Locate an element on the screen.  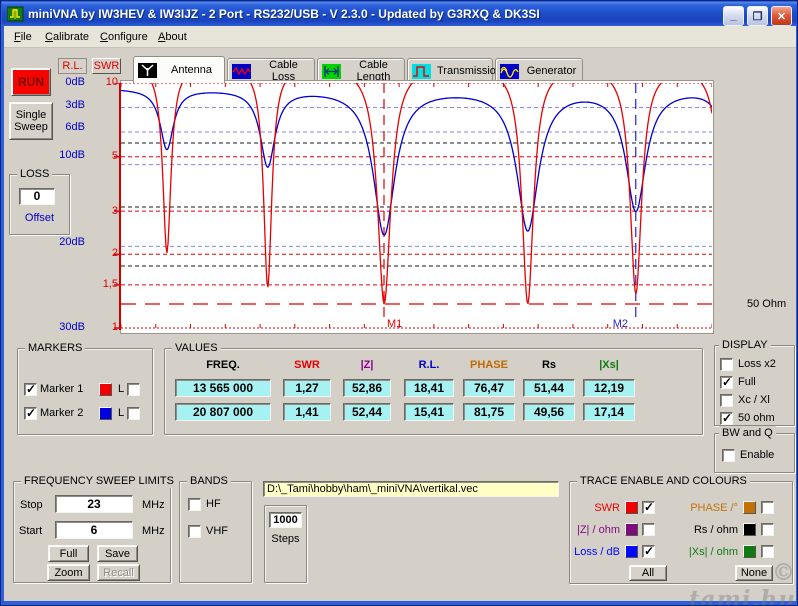
maximize-button: ❐ is located at coordinates (757, 16).